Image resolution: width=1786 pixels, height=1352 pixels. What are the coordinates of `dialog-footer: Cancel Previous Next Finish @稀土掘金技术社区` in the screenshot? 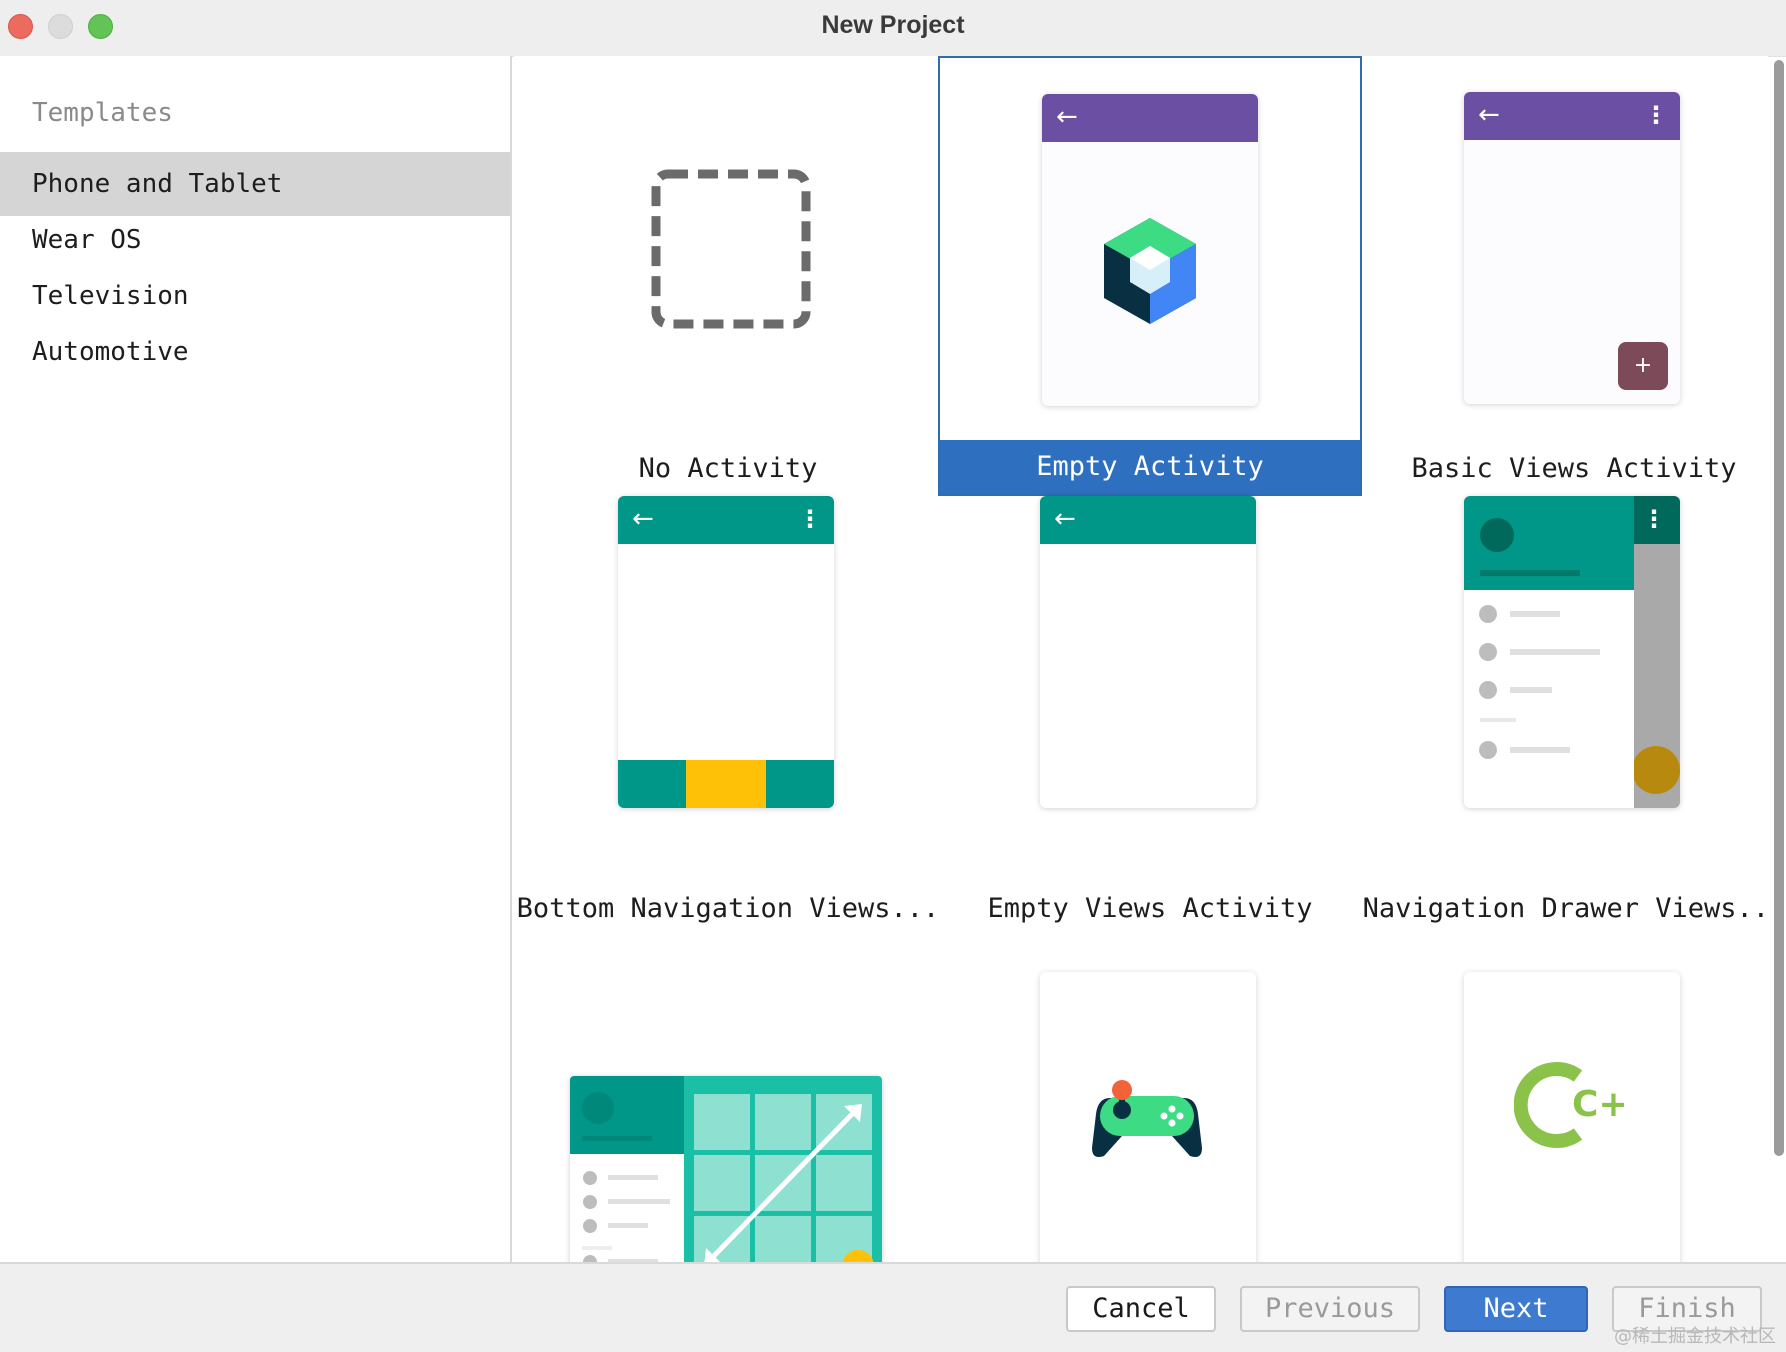 It's located at (893, 1307).